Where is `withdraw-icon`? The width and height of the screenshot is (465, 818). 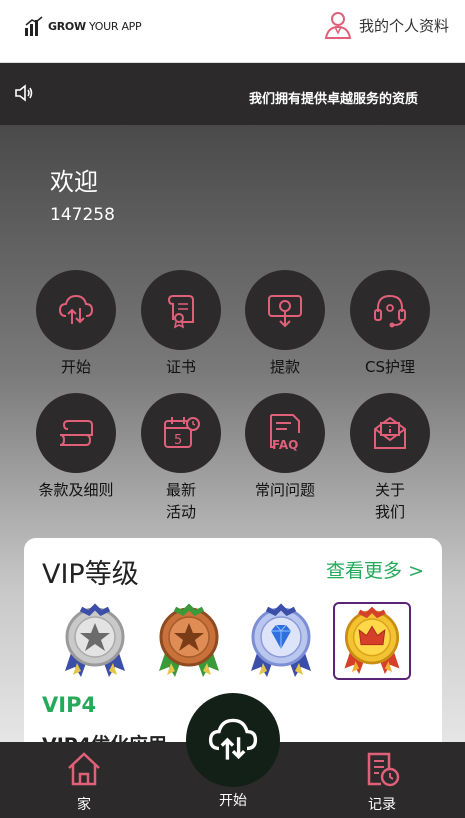 withdraw-icon is located at coordinates (285, 311).